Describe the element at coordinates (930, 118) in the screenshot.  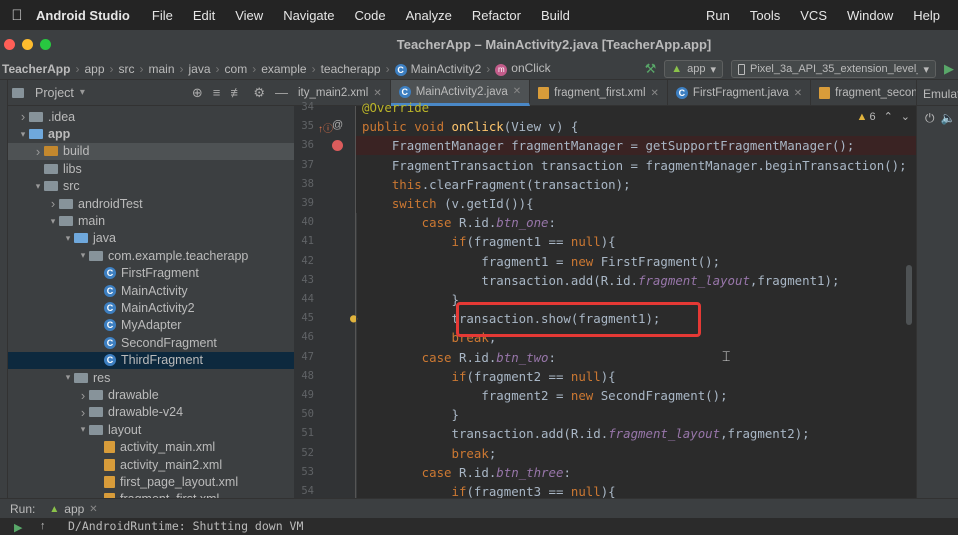
I see `power-icon: ⏻` at that location.